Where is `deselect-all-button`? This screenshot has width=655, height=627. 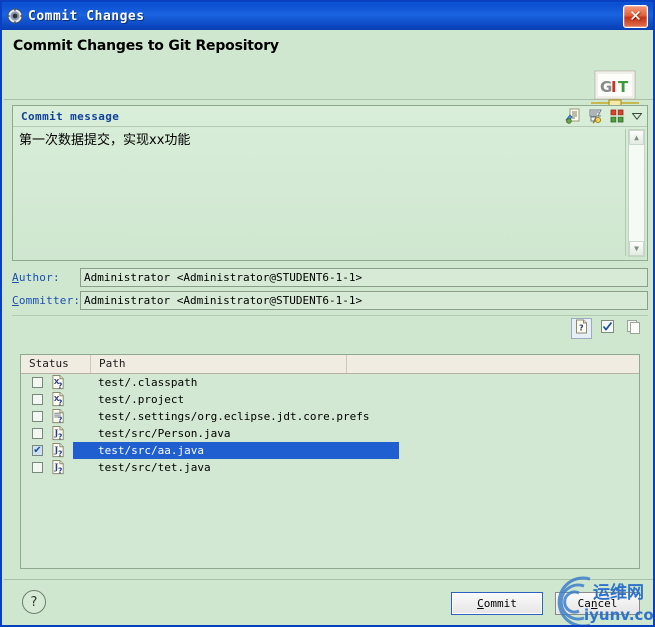 deselect-all-button is located at coordinates (633, 328).